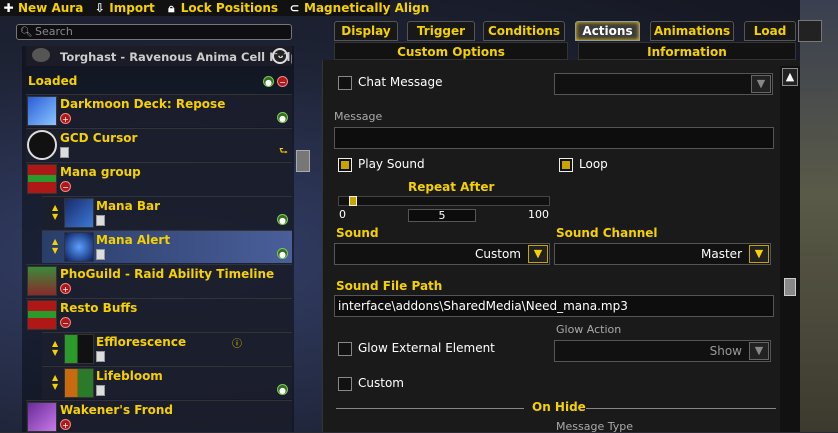 The image size is (838, 433). What do you see at coordinates (554, 138) in the screenshot?
I see `message-input` at bounding box center [554, 138].